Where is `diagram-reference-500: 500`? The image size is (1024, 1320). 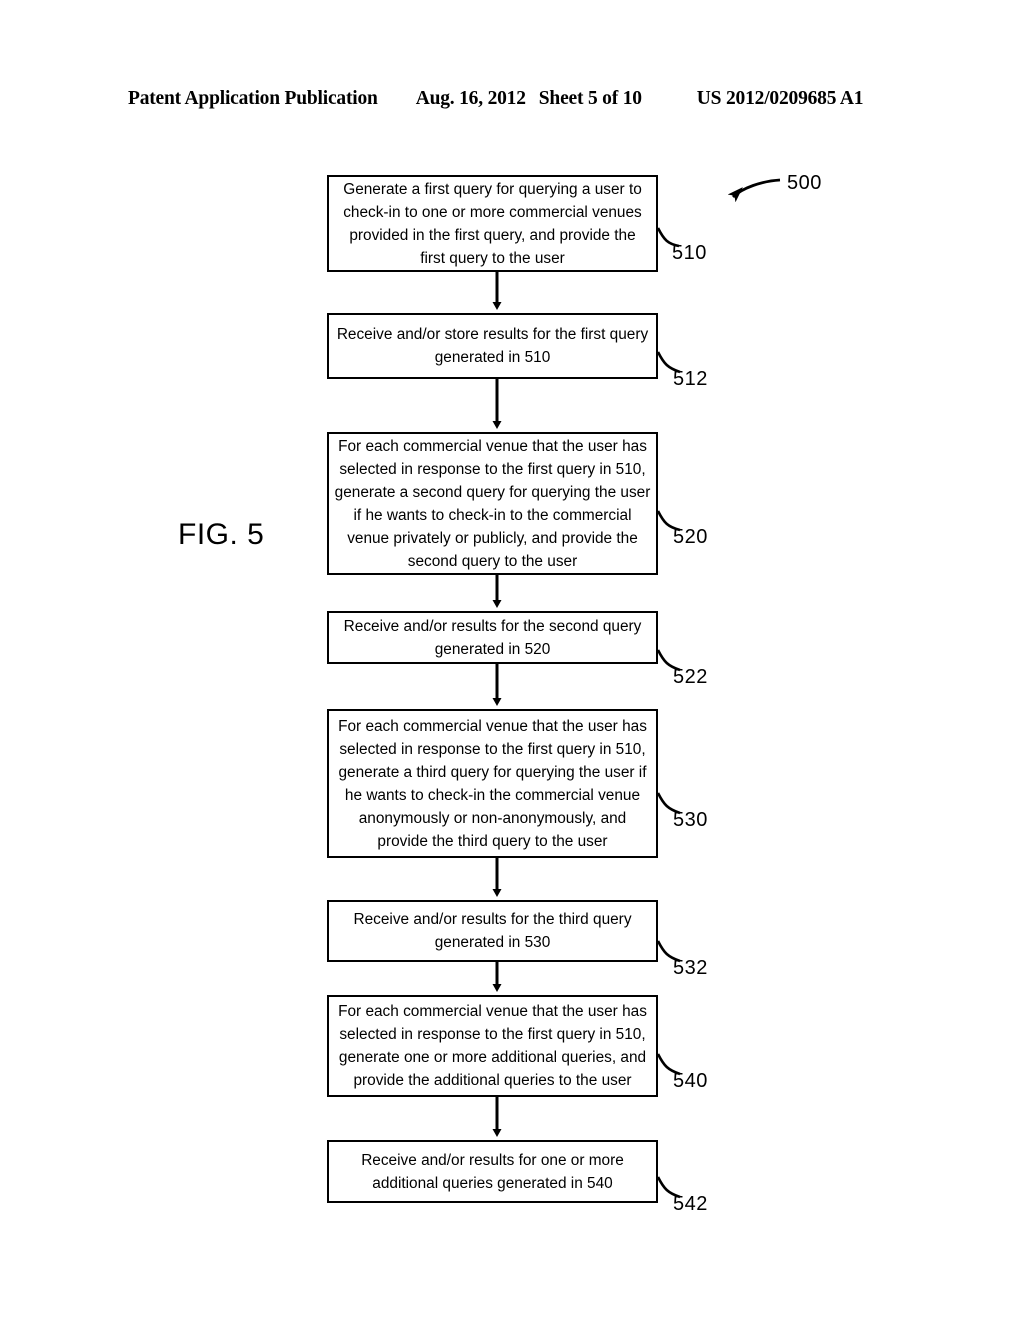
diagram-reference-500: 500 is located at coordinates (804, 183).